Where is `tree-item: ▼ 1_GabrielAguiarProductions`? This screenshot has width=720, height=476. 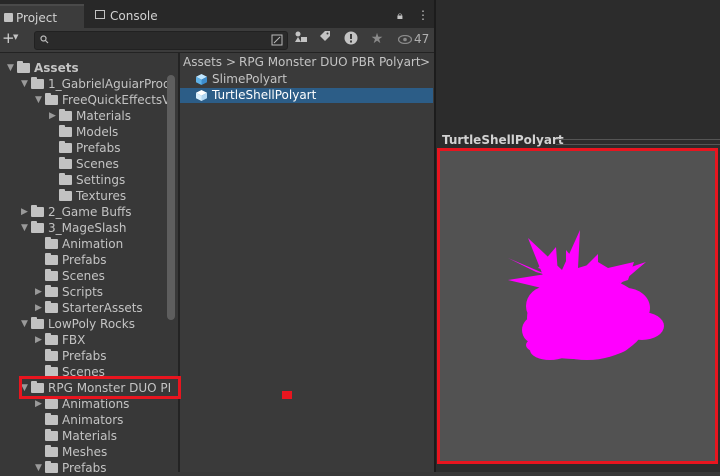 tree-item: ▼ 1_GabrielAguiarProductions is located at coordinates (85, 84).